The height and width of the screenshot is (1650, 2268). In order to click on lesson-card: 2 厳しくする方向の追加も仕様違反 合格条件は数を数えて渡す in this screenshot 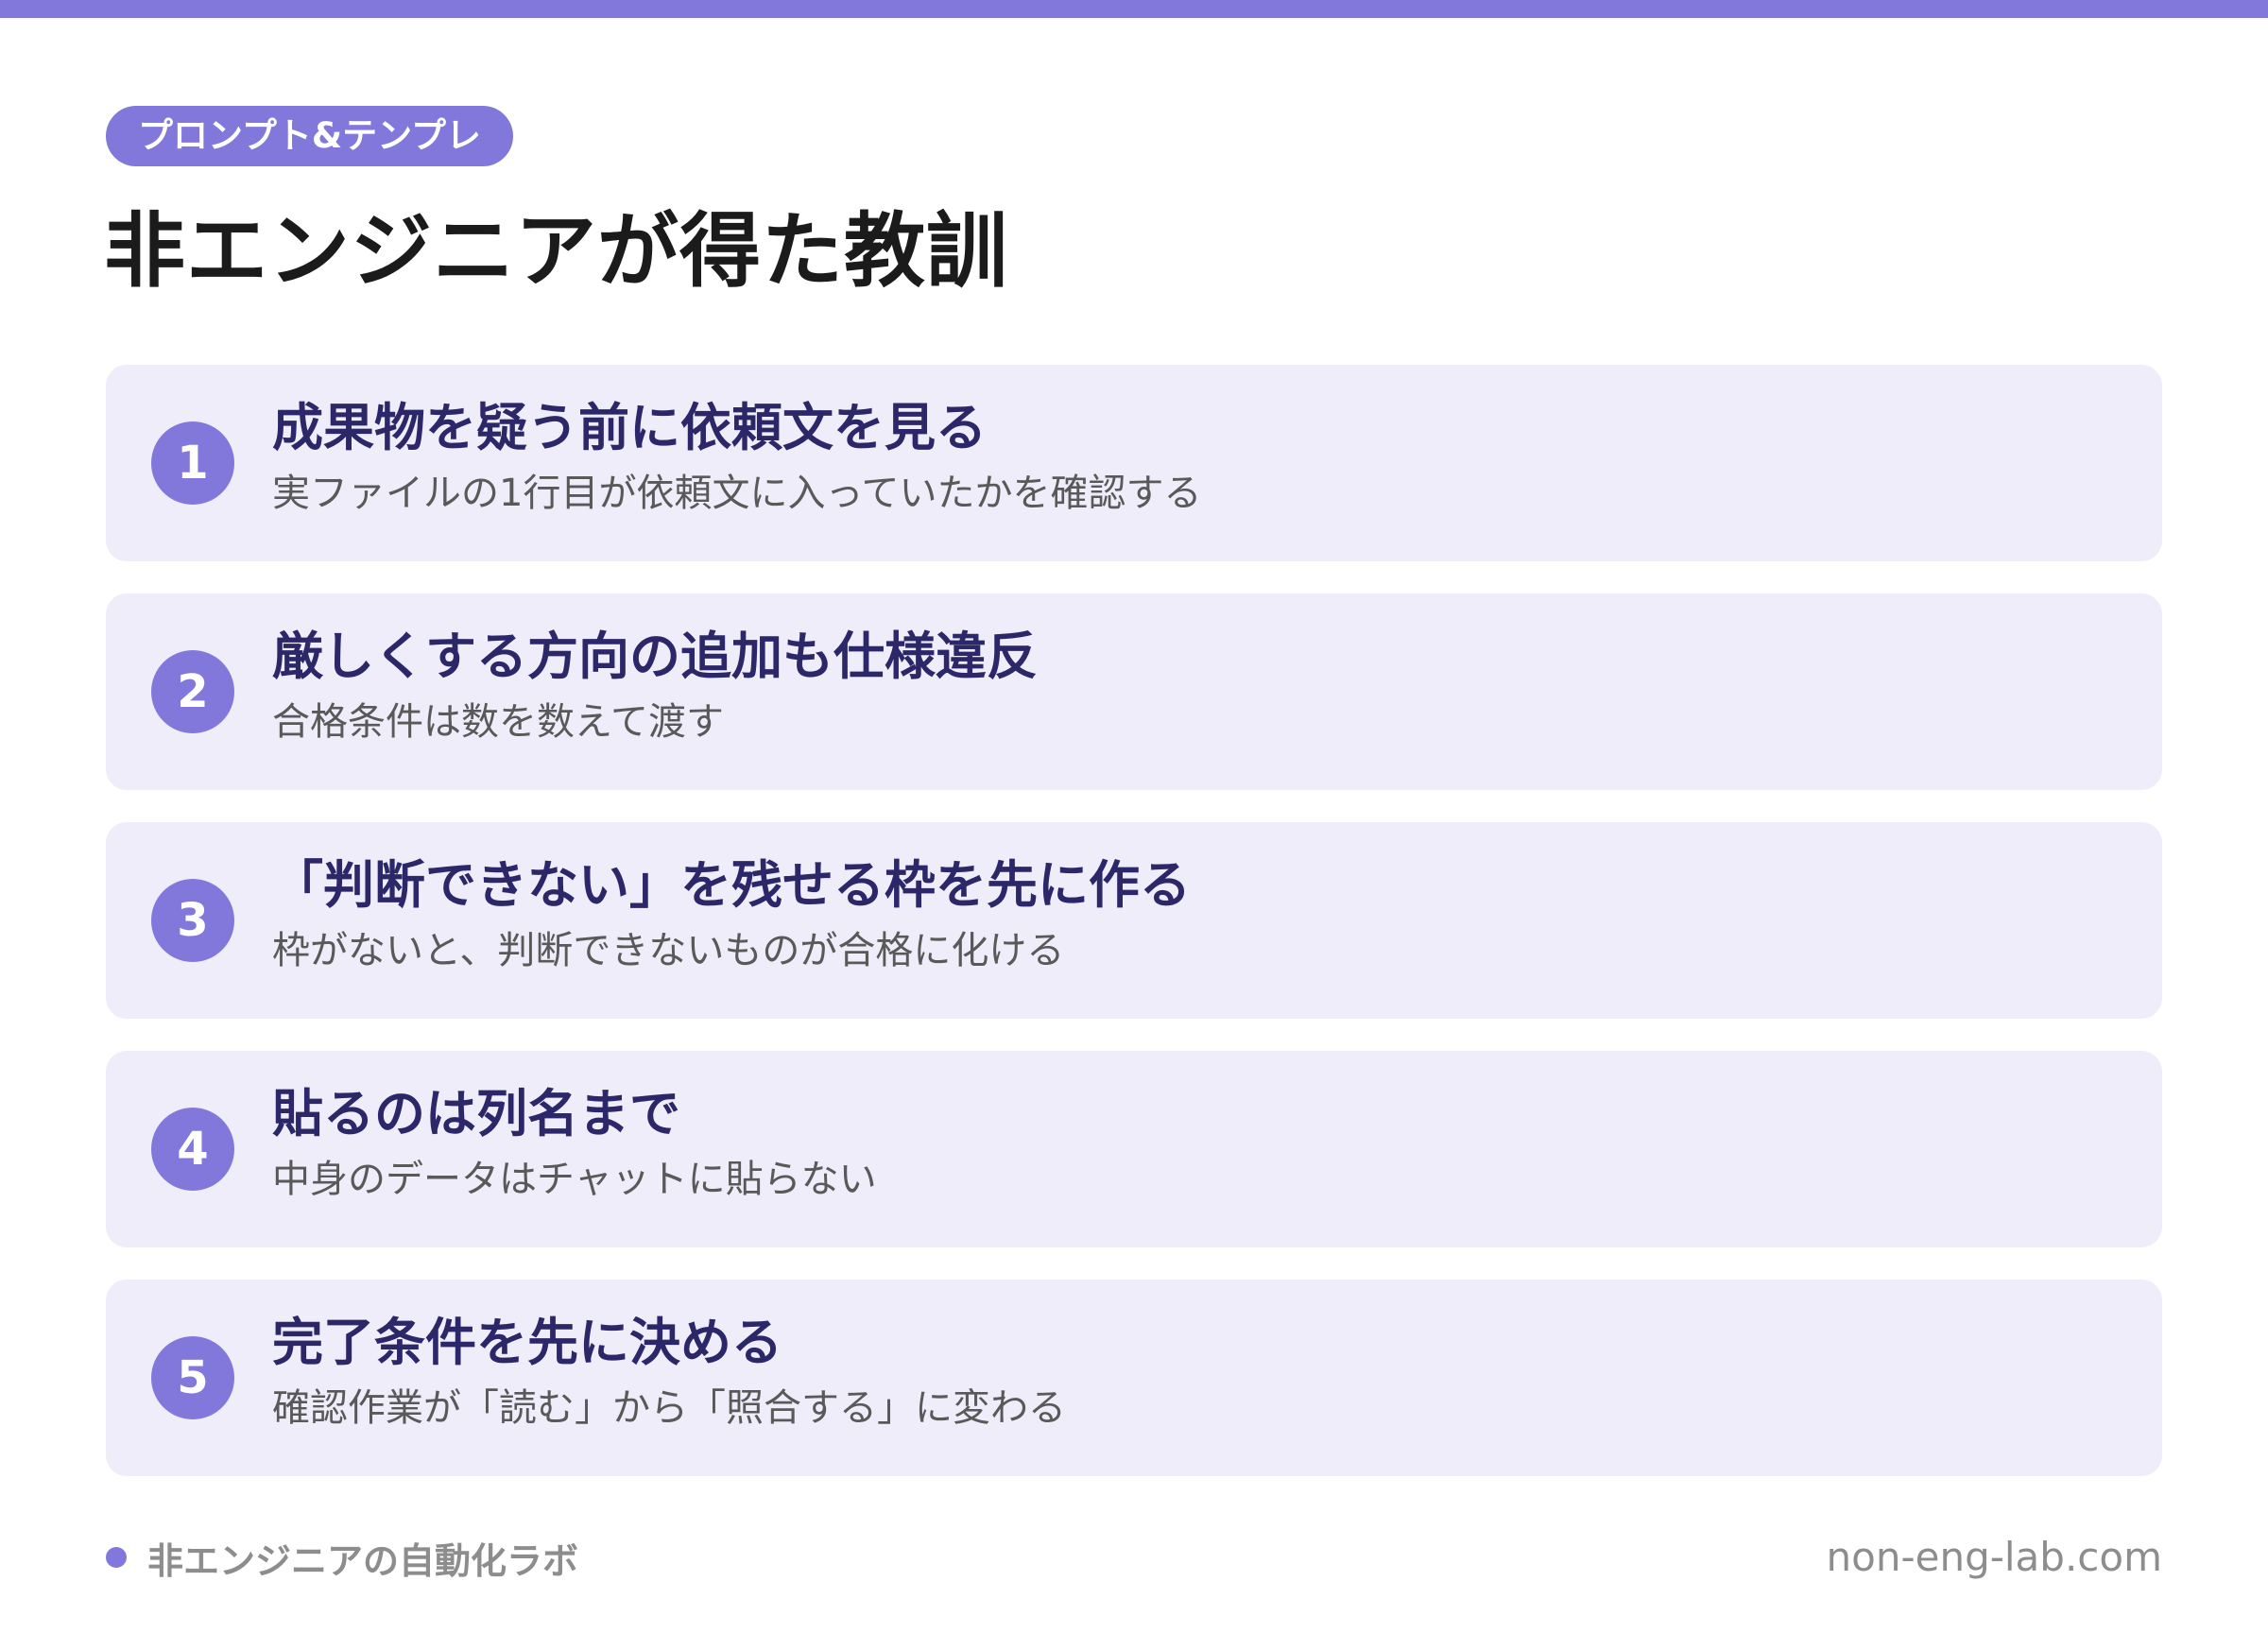, I will do `click(1134, 691)`.